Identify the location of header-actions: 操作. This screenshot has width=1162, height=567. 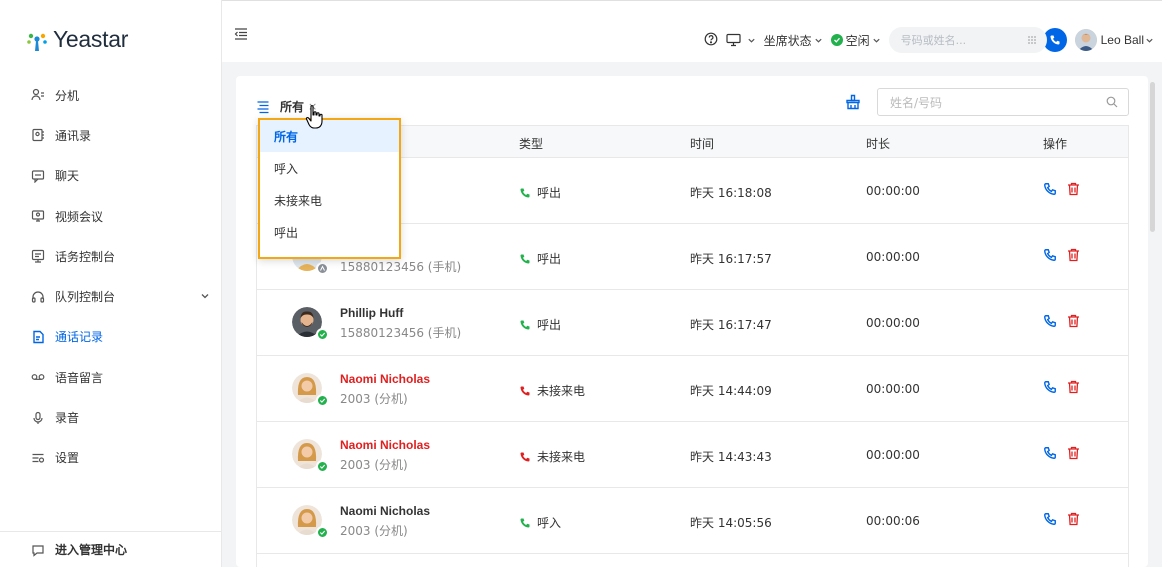
(1055, 144).